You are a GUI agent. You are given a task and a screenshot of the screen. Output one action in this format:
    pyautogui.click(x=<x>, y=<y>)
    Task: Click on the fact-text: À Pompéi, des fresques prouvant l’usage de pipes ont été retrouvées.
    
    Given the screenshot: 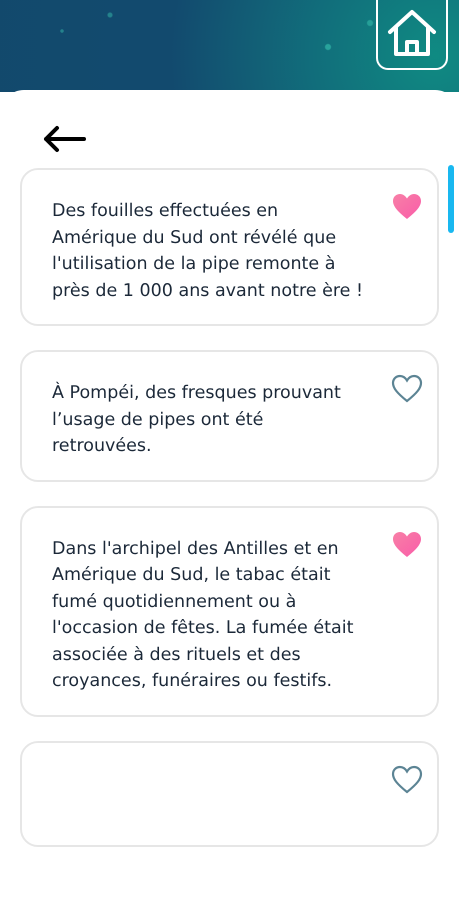 What is the action you would take?
    pyautogui.click(x=197, y=419)
    